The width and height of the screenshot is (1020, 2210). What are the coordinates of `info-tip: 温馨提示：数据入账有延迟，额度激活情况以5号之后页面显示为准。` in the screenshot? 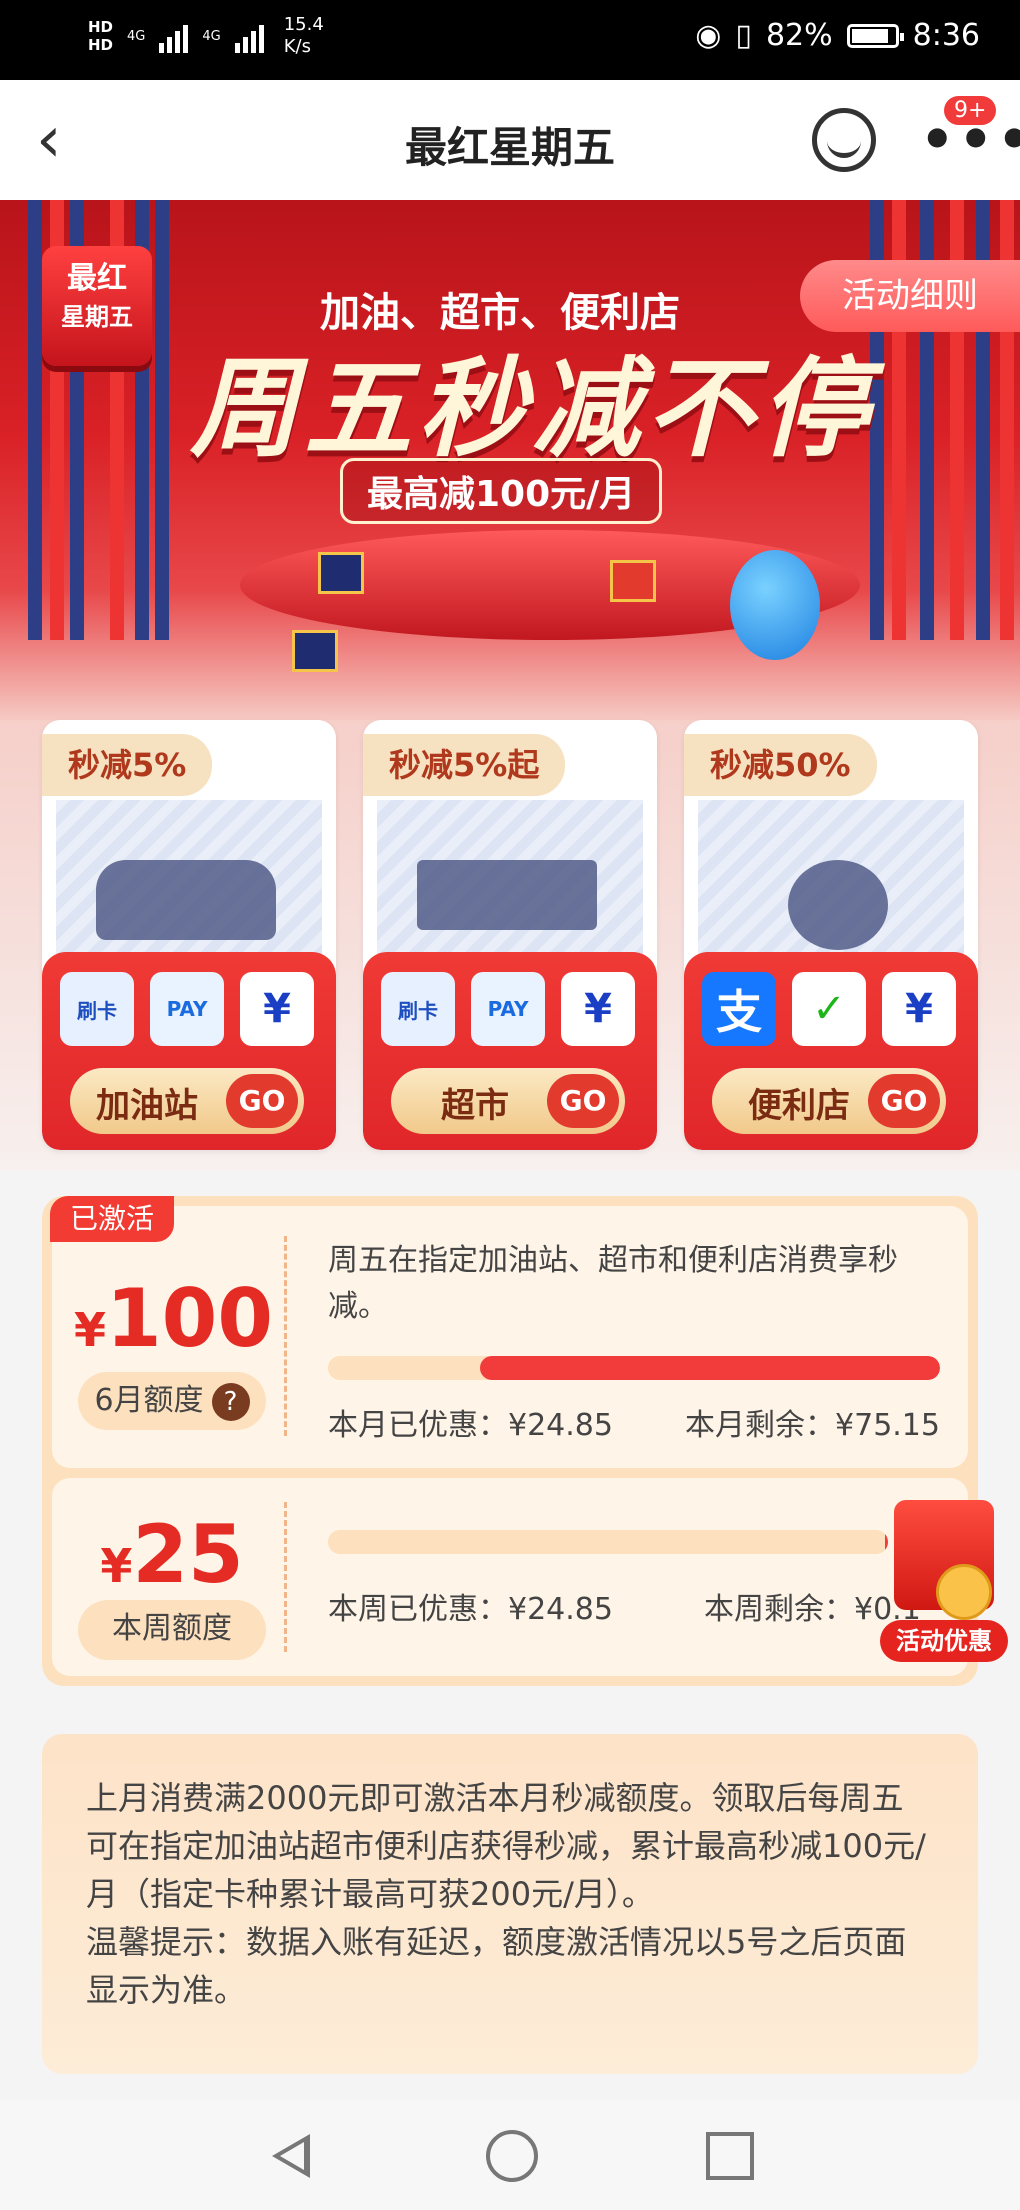 It's located at (496, 1966).